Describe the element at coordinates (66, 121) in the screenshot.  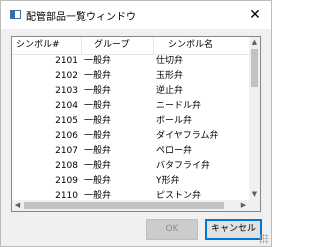
I see `cell-symbol: 2105` at that location.